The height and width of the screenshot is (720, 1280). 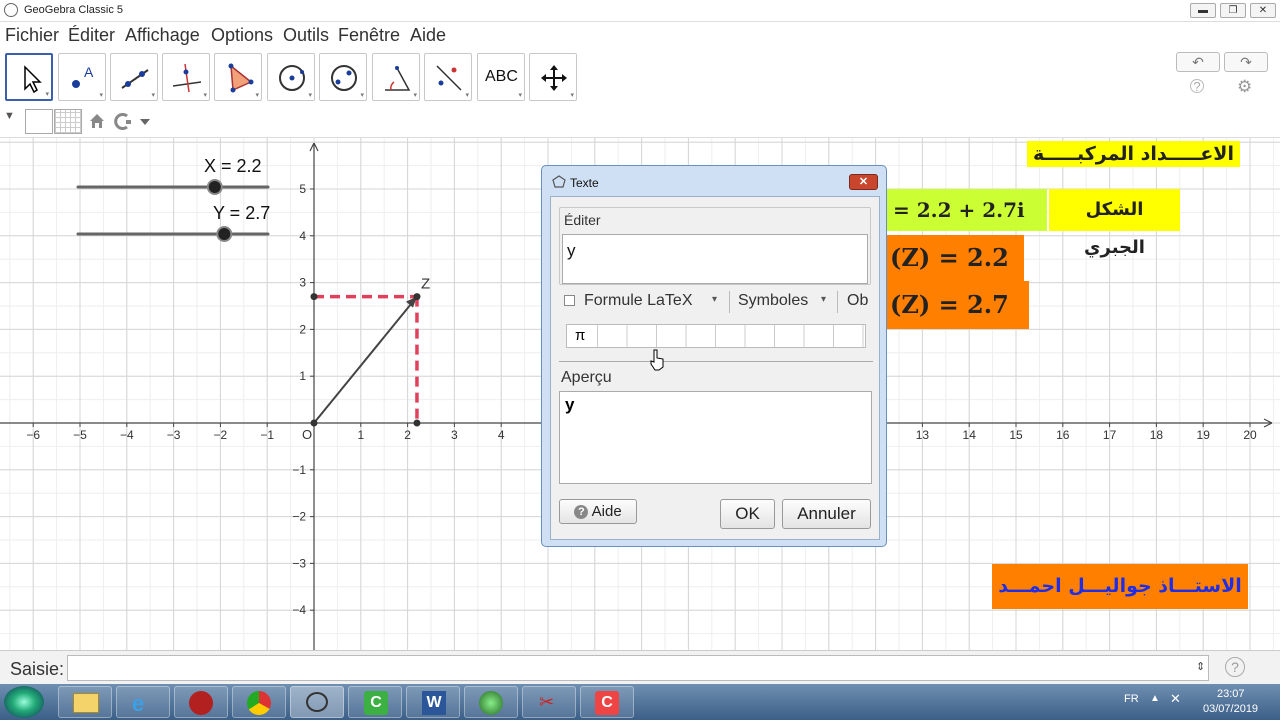 What do you see at coordinates (823, 299) in the screenshot?
I see `symbols-dropdown-icon: ▾` at bounding box center [823, 299].